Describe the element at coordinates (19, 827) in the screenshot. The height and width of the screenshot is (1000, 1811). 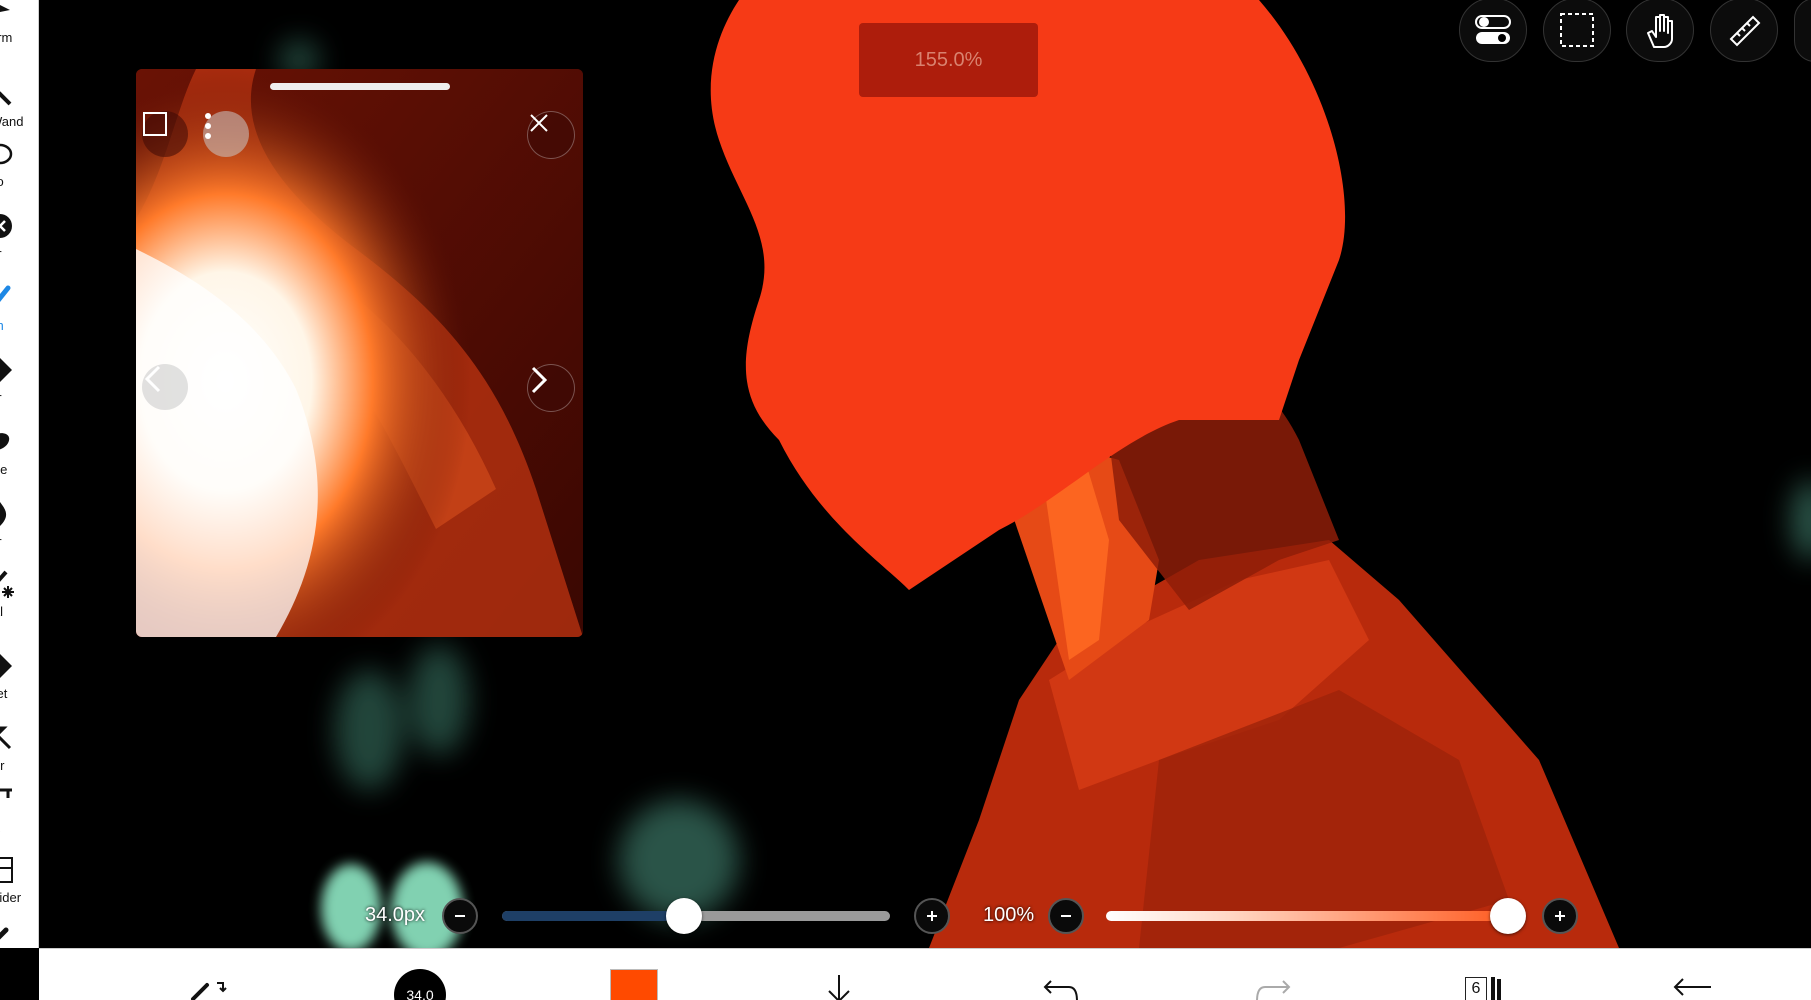
I see `tool-label: xt` at that location.